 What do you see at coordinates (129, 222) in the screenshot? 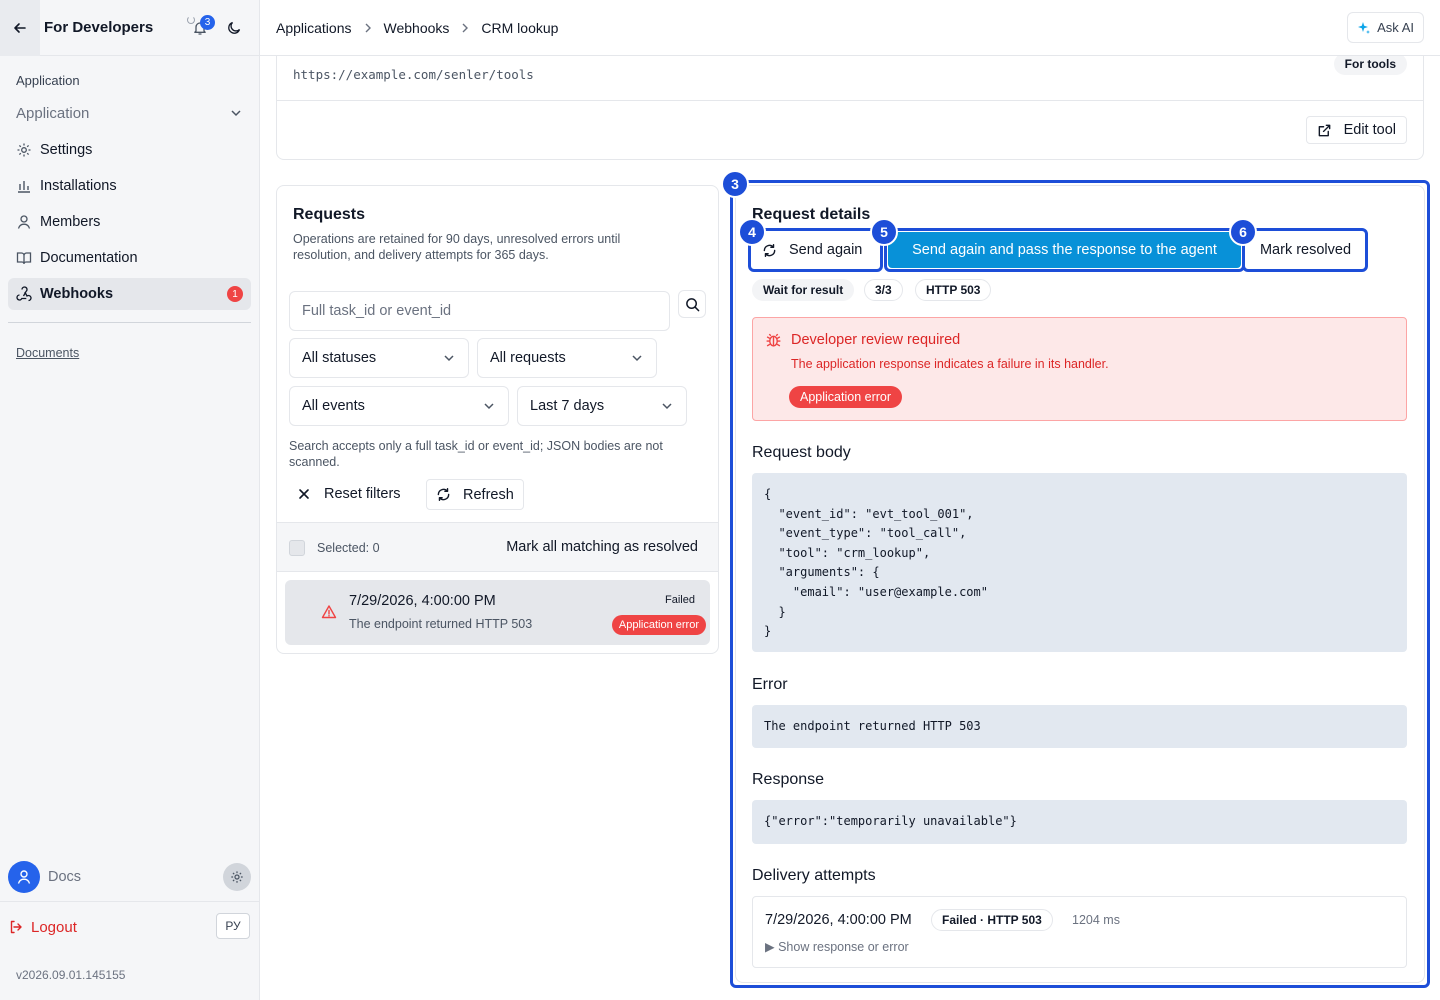
I see `sidebar-item-members: Members` at bounding box center [129, 222].